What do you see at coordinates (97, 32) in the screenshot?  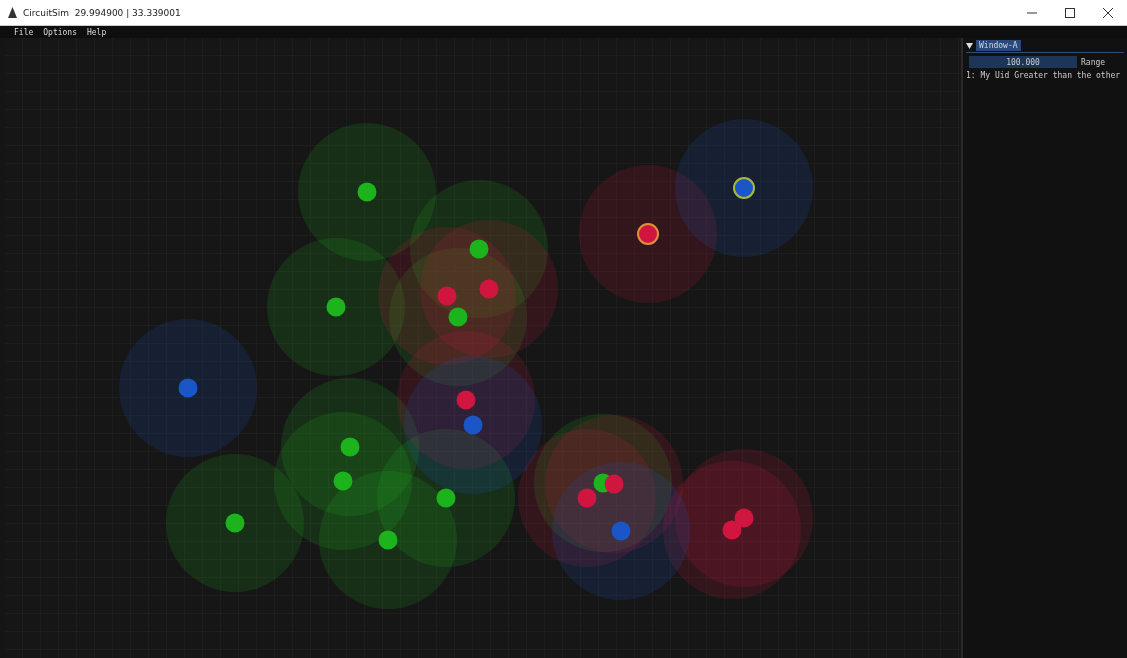 I see `menu-item: Help` at bounding box center [97, 32].